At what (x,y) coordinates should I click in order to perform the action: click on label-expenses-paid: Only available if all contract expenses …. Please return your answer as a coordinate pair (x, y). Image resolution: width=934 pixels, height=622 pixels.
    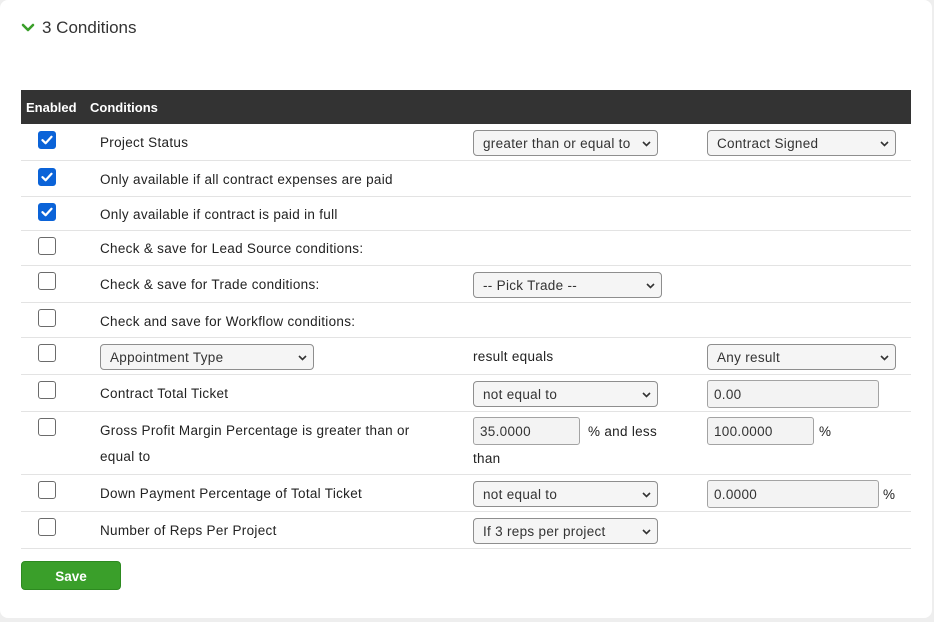
    Looking at the image, I should click on (246, 179).